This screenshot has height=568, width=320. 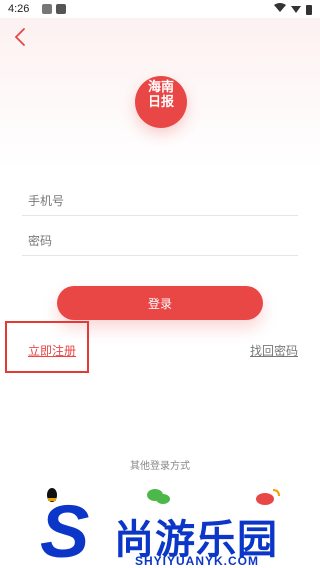 I want to click on login-button: 登录, so click(x=160, y=303).